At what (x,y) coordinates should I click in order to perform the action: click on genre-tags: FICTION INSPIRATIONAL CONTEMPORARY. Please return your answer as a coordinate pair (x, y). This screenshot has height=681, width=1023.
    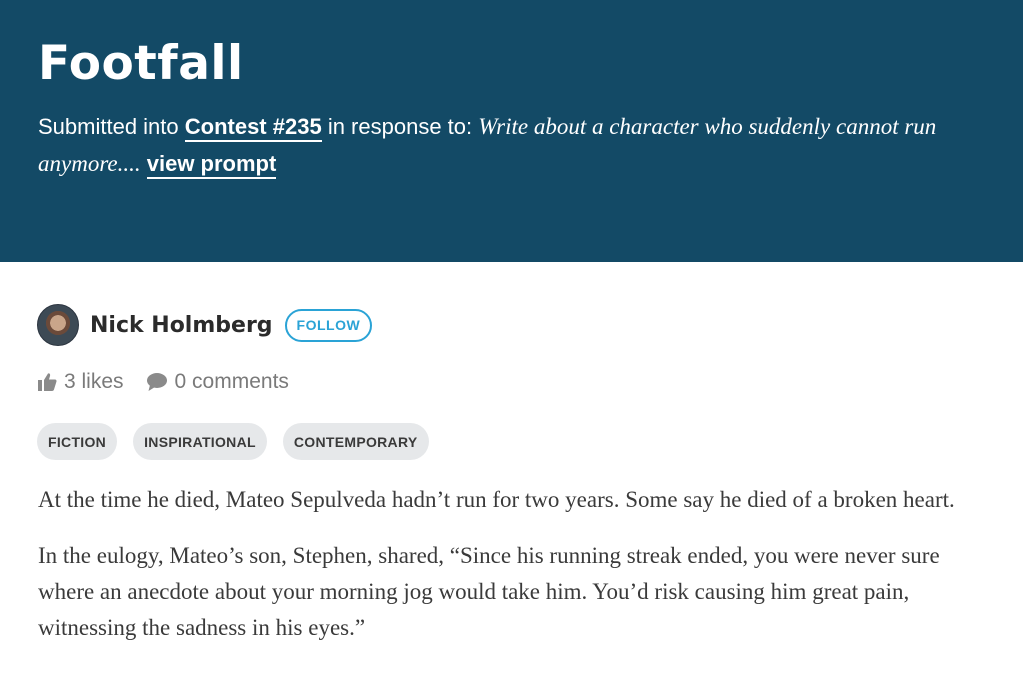
    Looking at the image, I should click on (241, 441).